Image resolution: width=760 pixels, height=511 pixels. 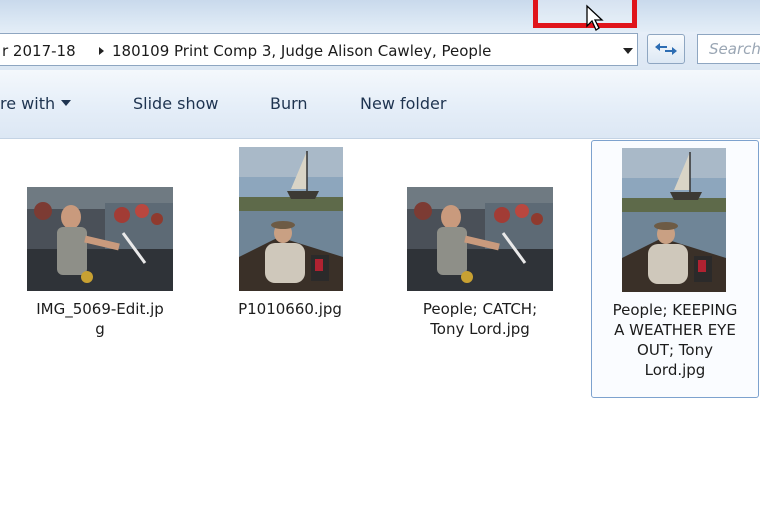 I want to click on file-item: P1010660.jpg, so click(x=290, y=229).